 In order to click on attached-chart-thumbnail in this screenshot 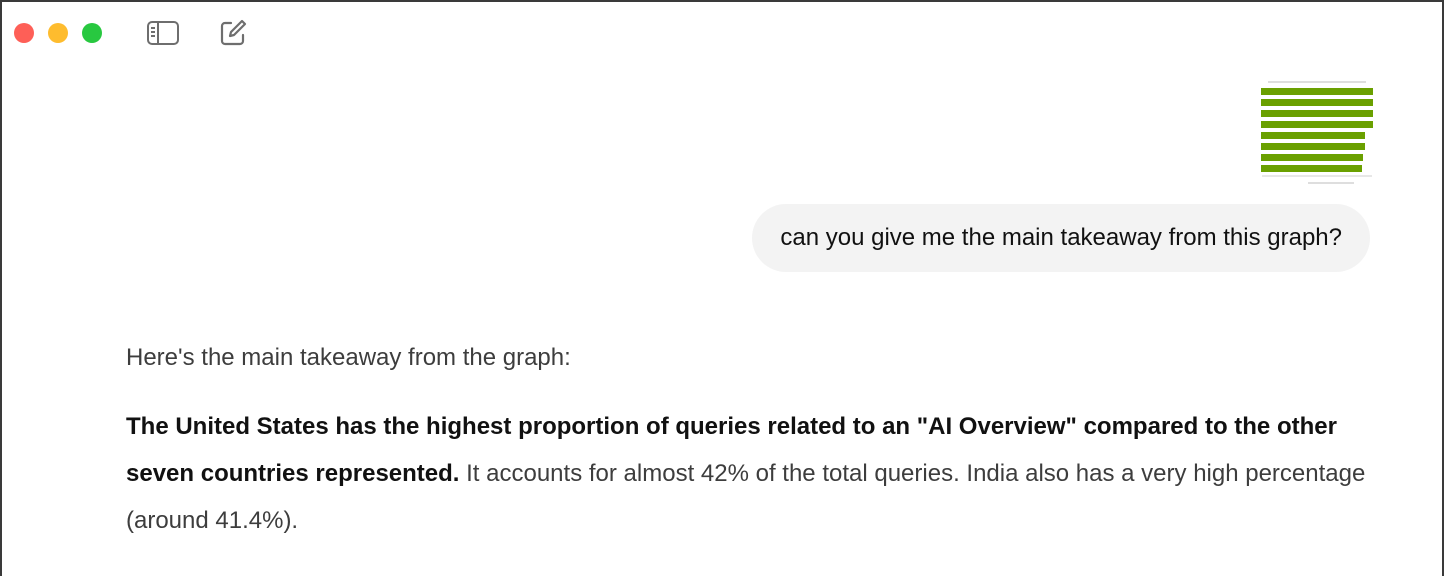, I will do `click(1317, 133)`.